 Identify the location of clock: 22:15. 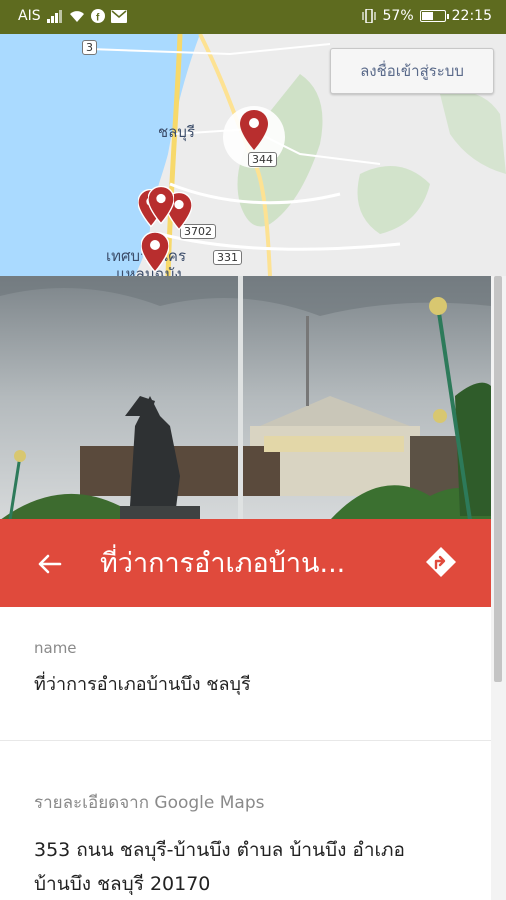
(471, 16).